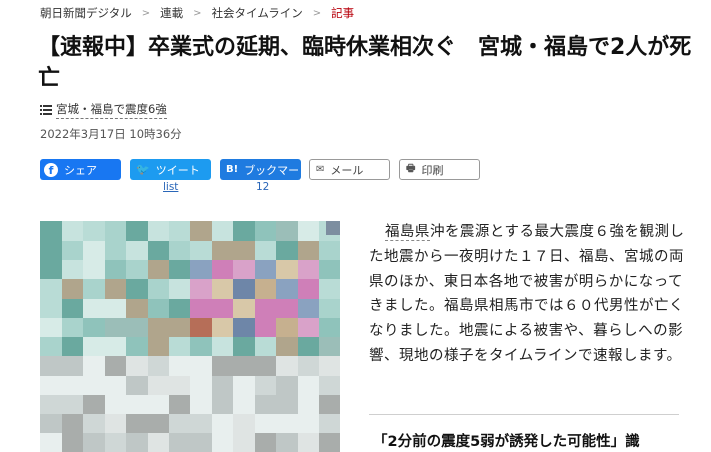 This screenshot has width=711, height=452. What do you see at coordinates (46, 110) in the screenshot?
I see `list-icon` at bounding box center [46, 110].